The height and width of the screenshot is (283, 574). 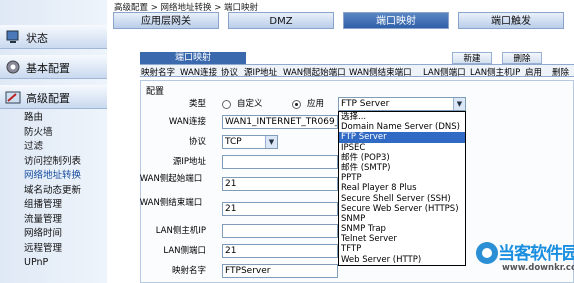 What do you see at coordinates (296, 104) in the screenshot?
I see `type-app-radio` at bounding box center [296, 104].